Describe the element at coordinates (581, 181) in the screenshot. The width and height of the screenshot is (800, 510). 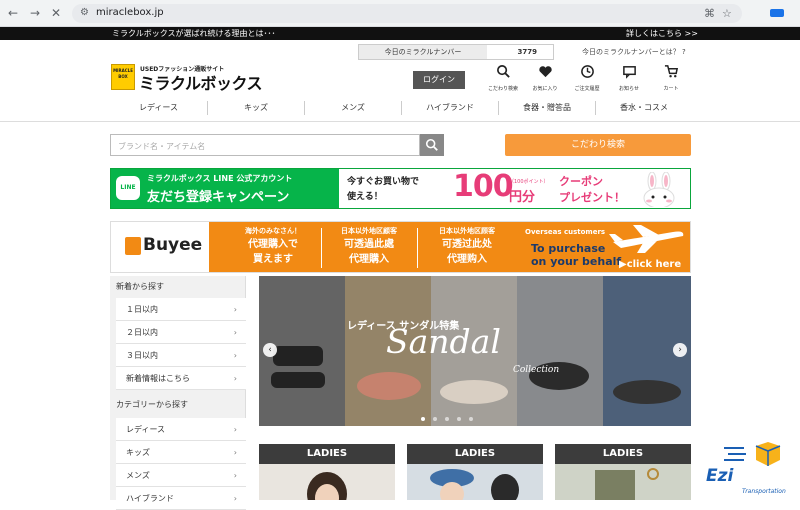
I see `line-coupon: クーポン` at that location.